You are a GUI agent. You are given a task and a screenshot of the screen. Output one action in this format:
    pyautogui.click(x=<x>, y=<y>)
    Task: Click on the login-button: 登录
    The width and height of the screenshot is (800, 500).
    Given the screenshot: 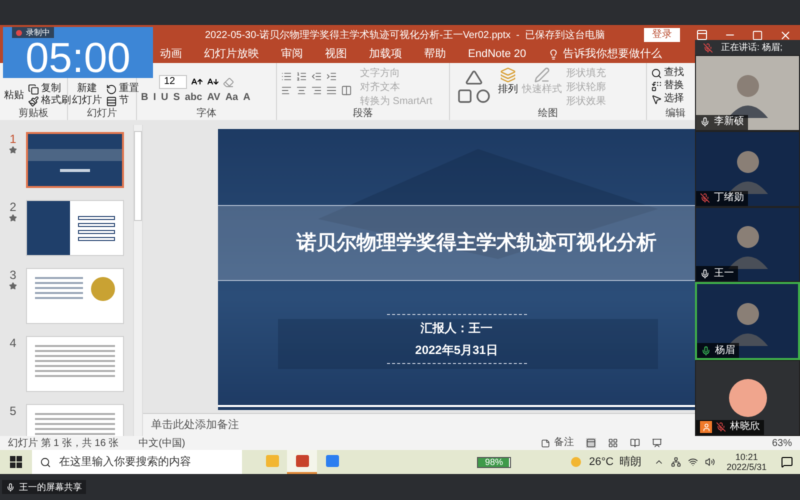 What is the action you would take?
    pyautogui.click(x=662, y=35)
    